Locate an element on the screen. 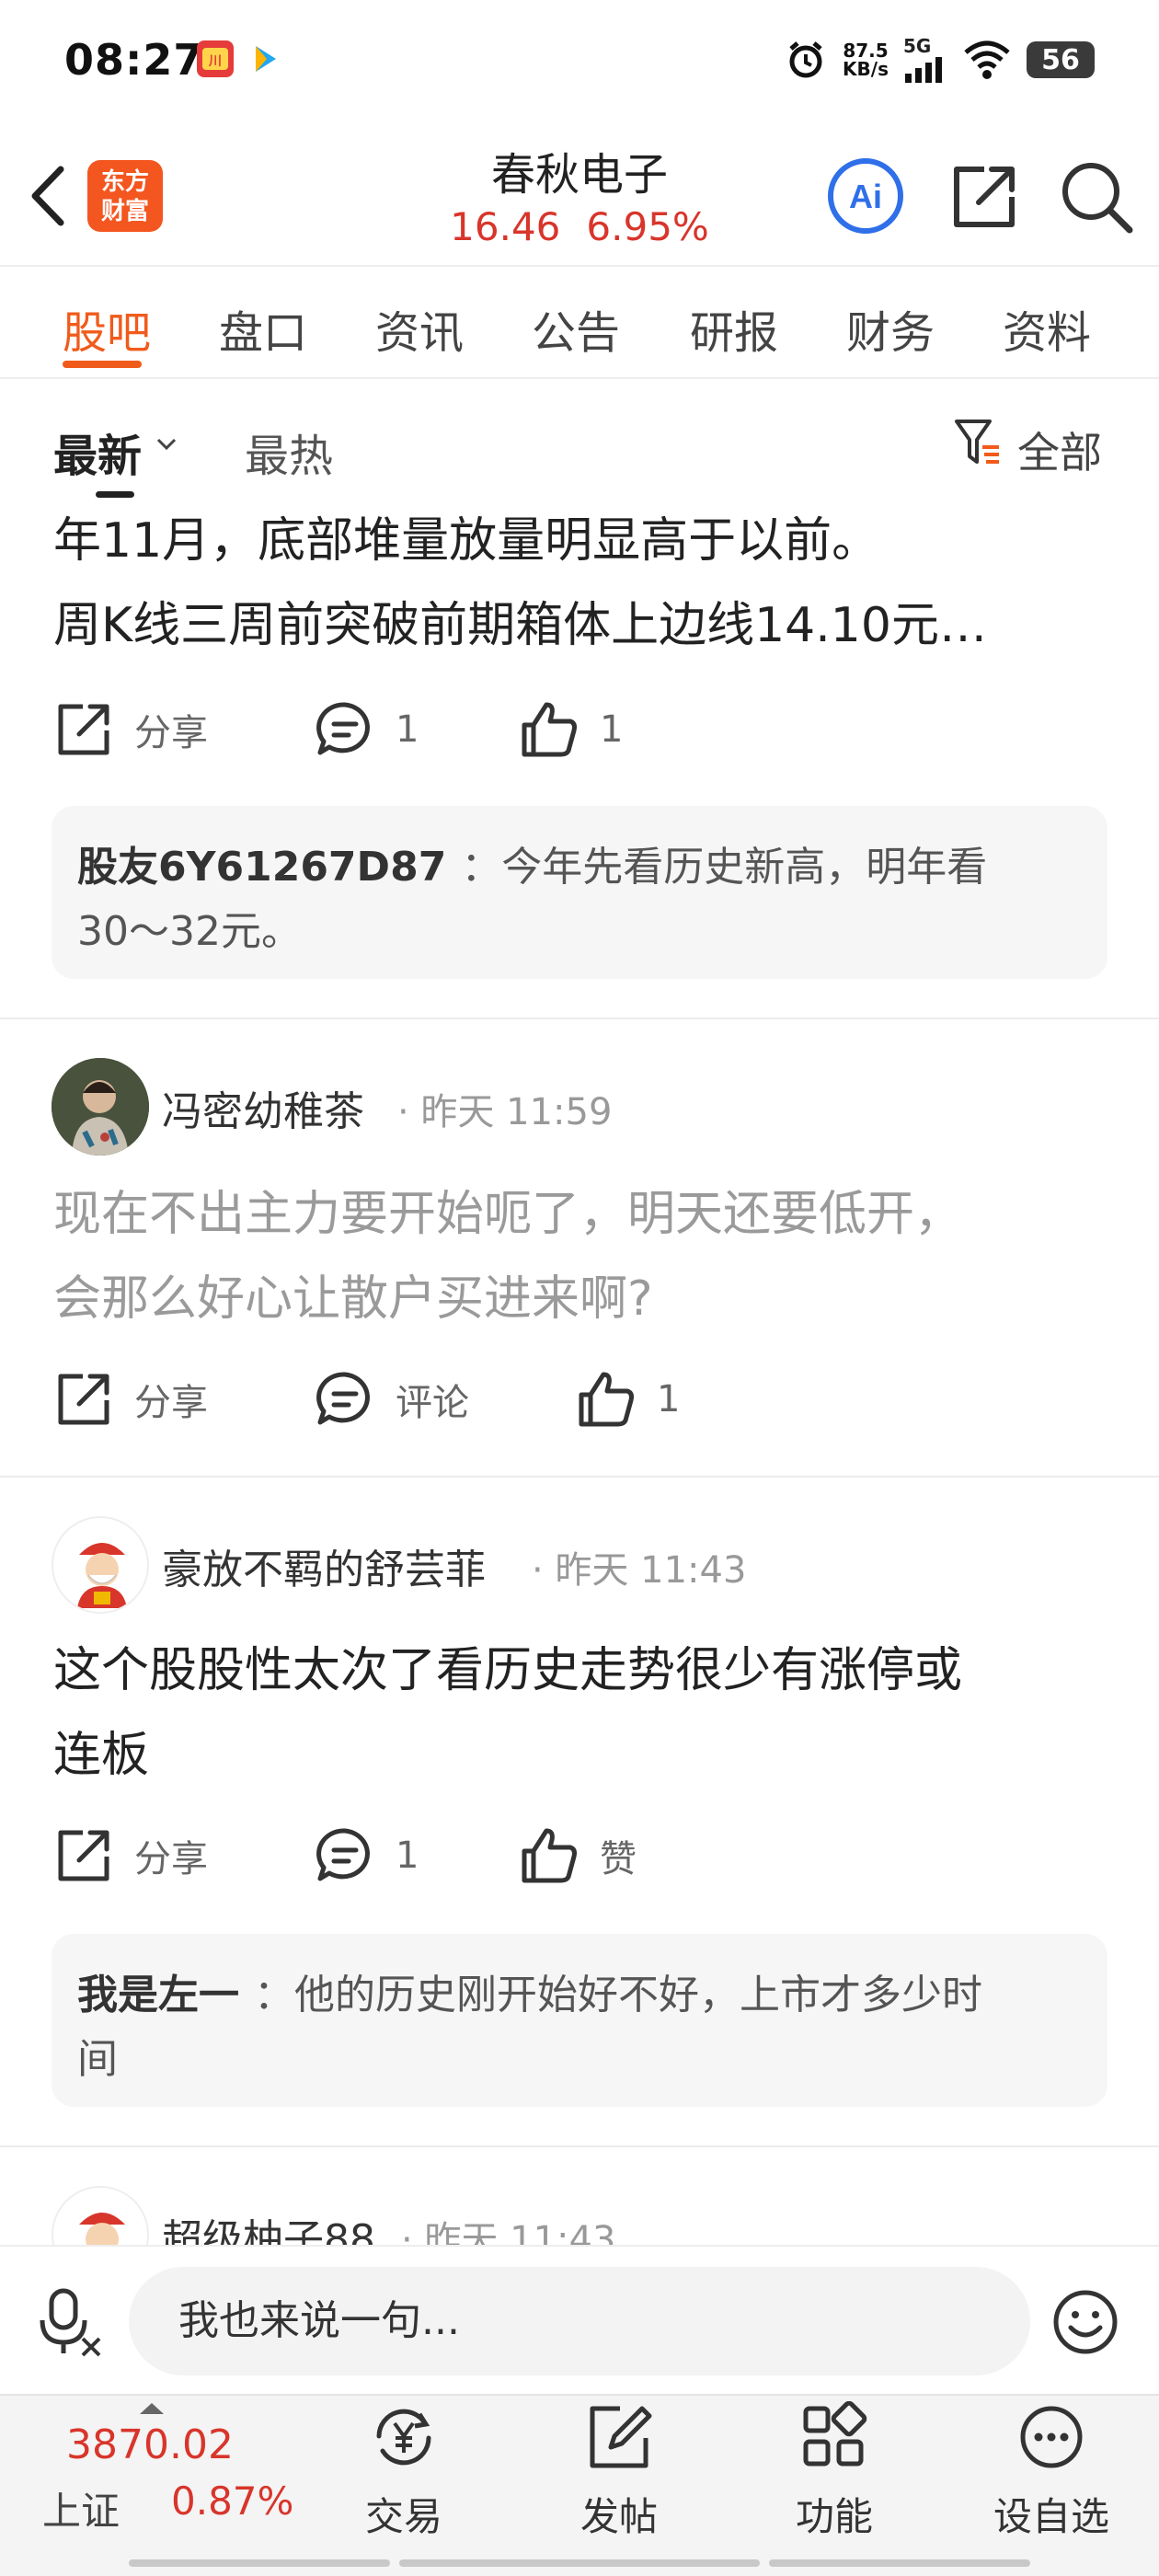  reply-author: 股友6Y61267D87 is located at coordinates (261, 867).